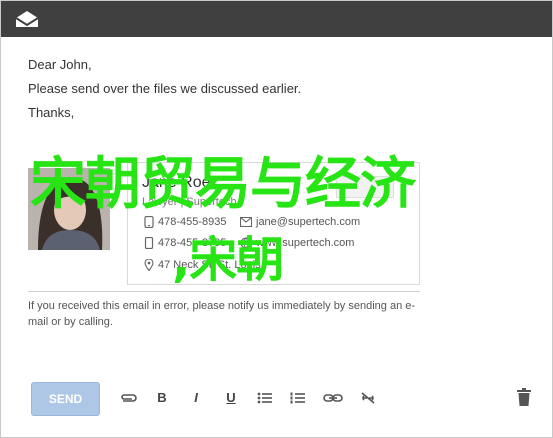 The width and height of the screenshot is (553, 438). Describe the element at coordinates (276, 19) in the screenshot. I see `title-bar` at that location.